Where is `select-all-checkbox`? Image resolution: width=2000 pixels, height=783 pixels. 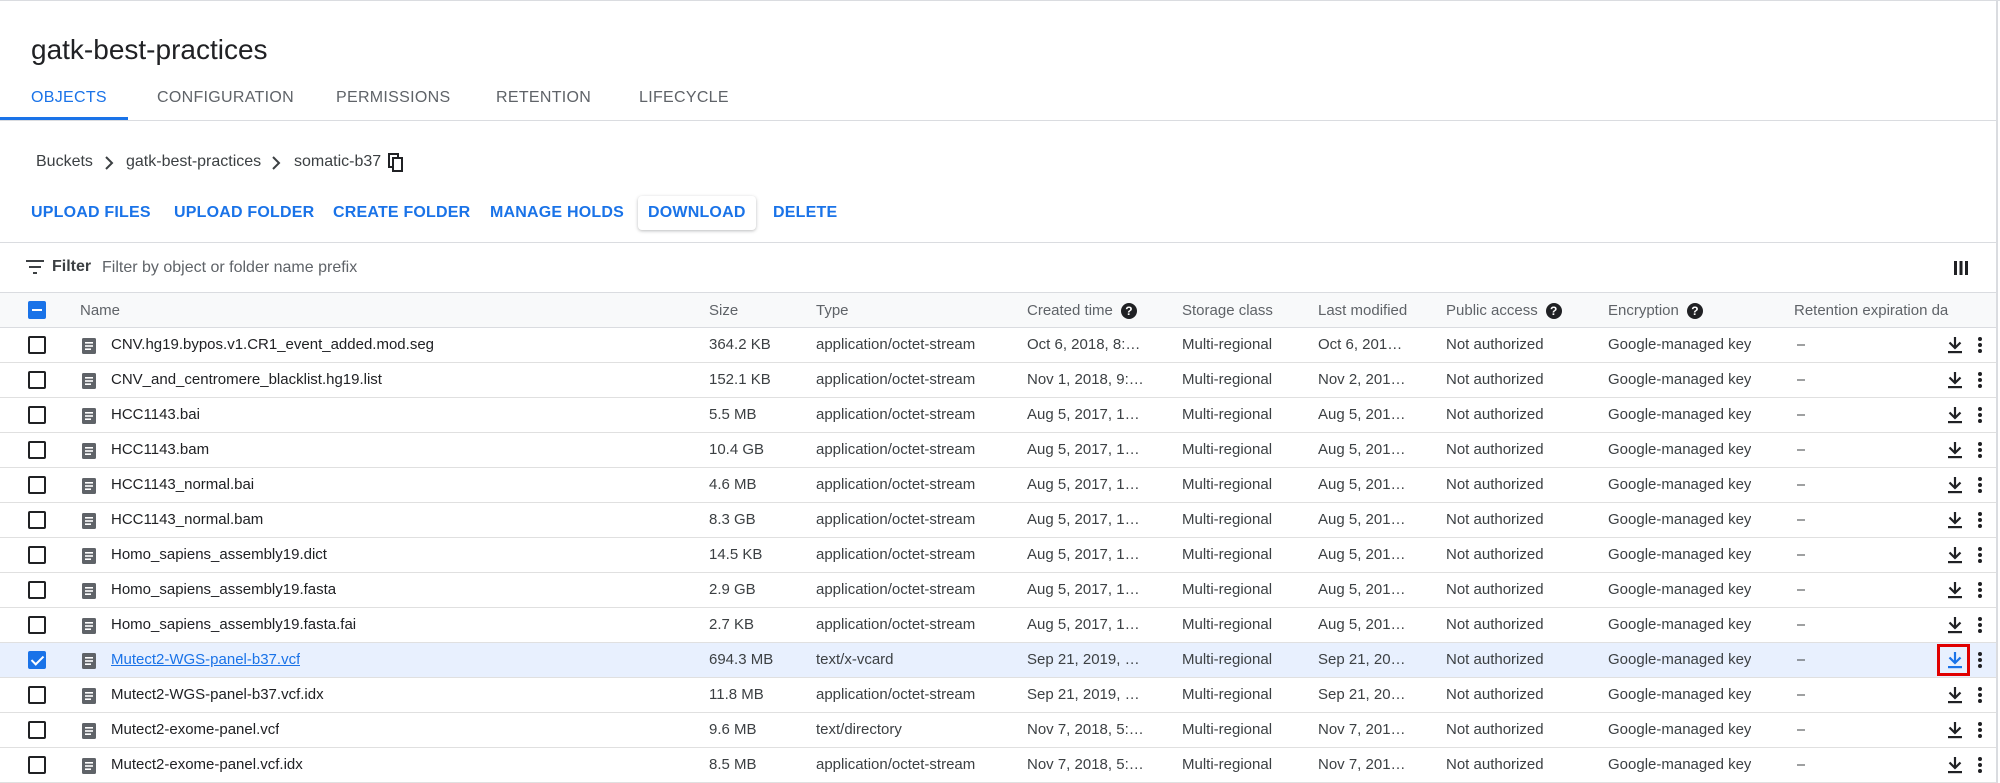
select-all-checkbox is located at coordinates (37, 310).